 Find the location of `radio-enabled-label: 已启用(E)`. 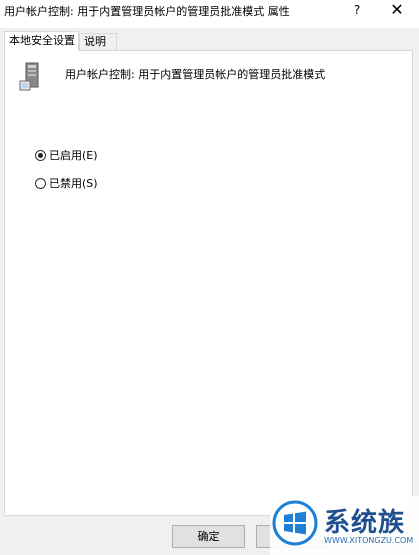

radio-enabled-label: 已启用(E) is located at coordinates (73, 155).